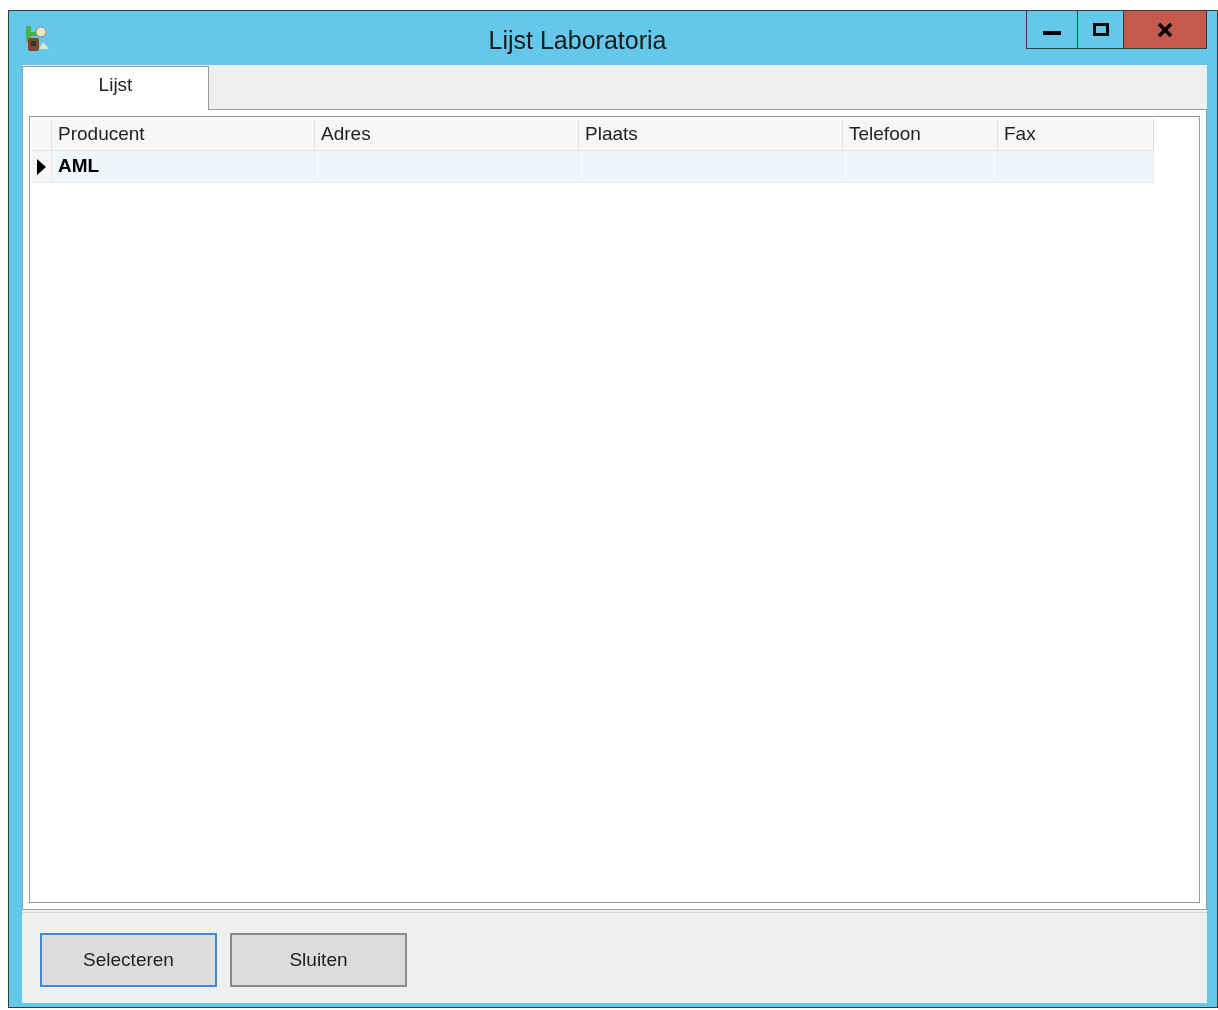 The image size is (1218, 1010). Describe the element at coordinates (42, 135) in the screenshot. I see `header-corner` at that location.